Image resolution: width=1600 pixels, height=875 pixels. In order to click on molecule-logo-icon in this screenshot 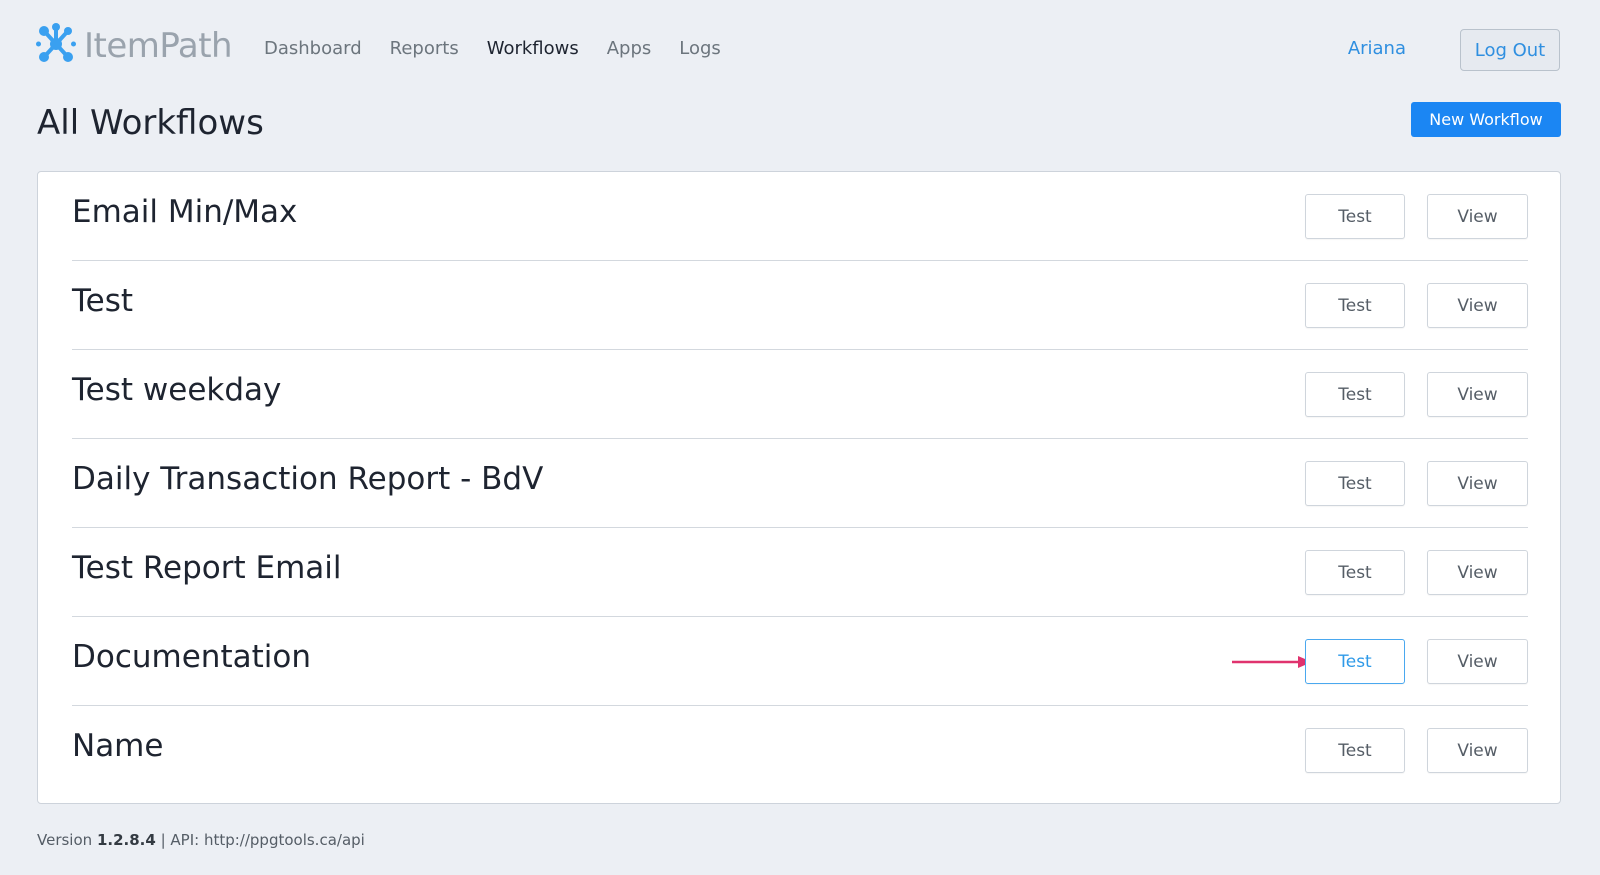, I will do `click(56, 46)`.